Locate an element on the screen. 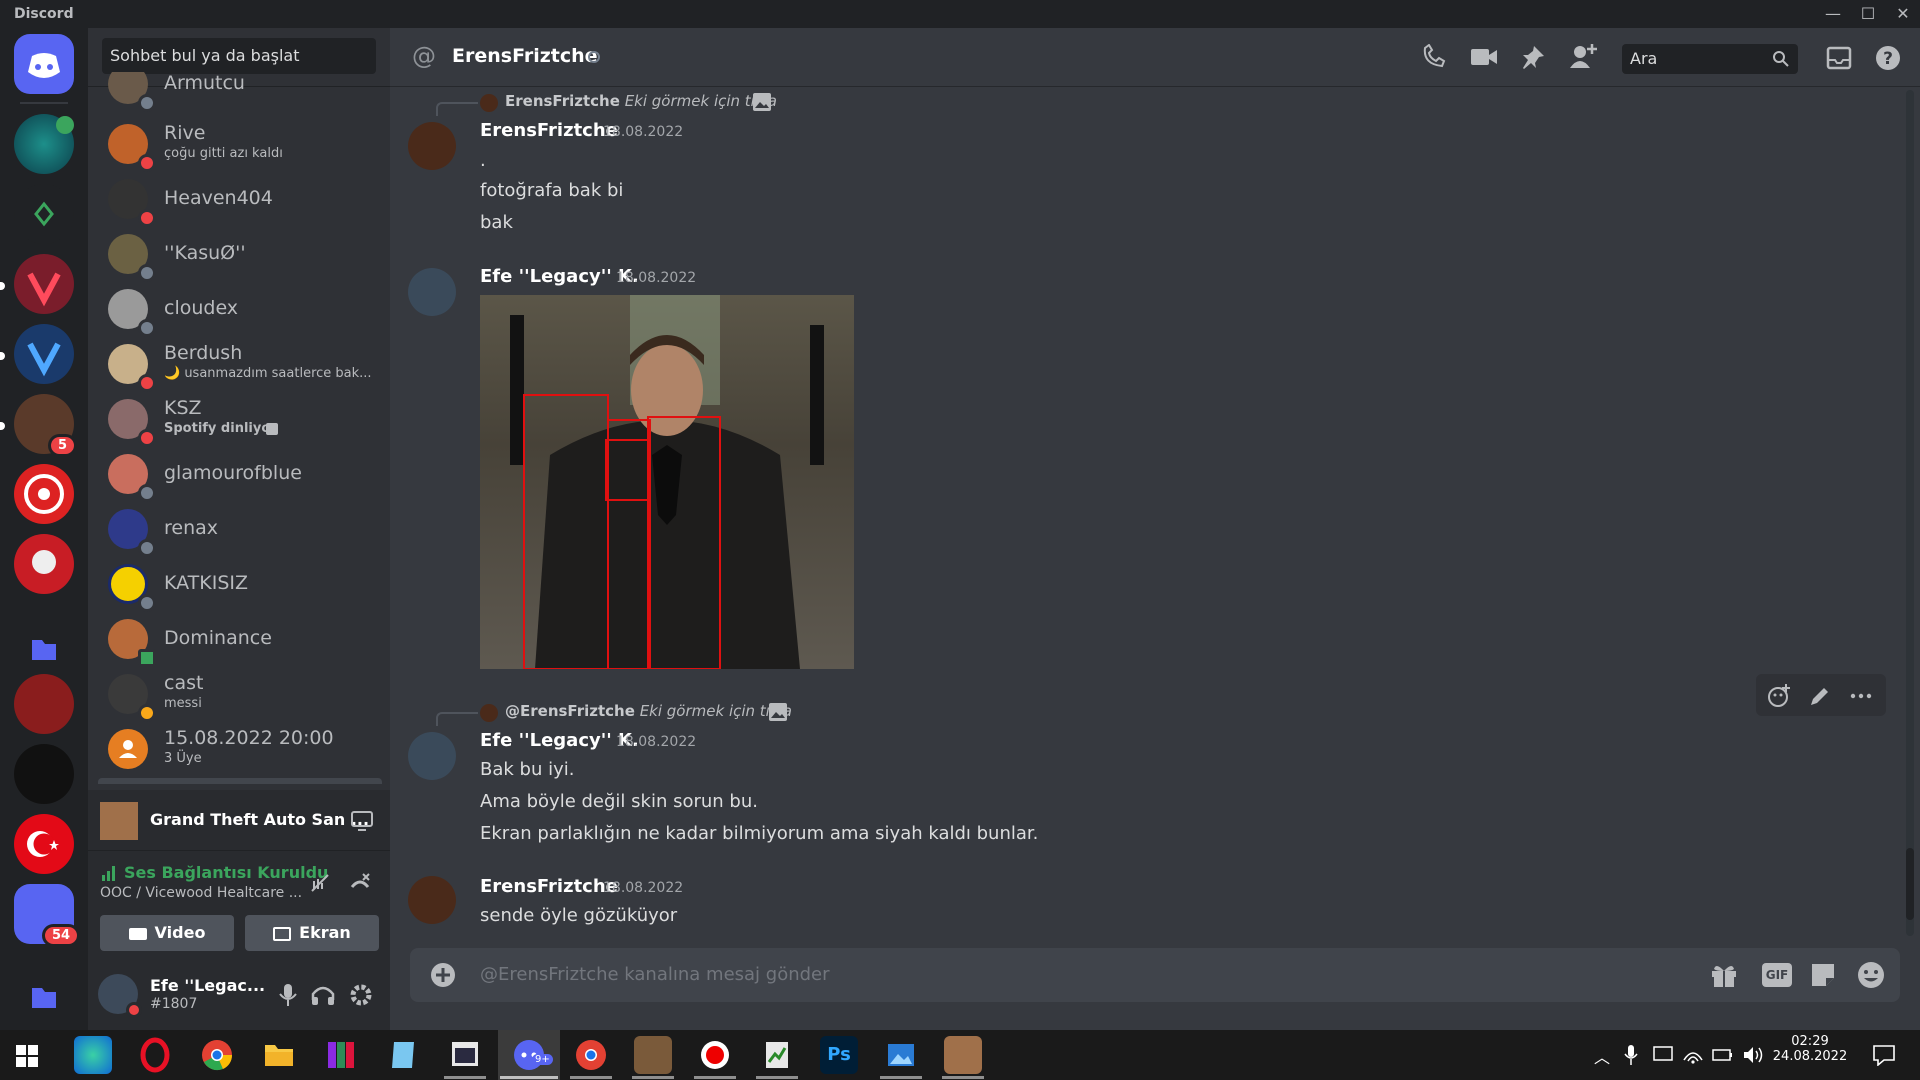 This screenshot has width=1920, height=1080. message-composer: @ErensFriztche kanalına mesaj gönder GIF is located at coordinates (1155, 975).